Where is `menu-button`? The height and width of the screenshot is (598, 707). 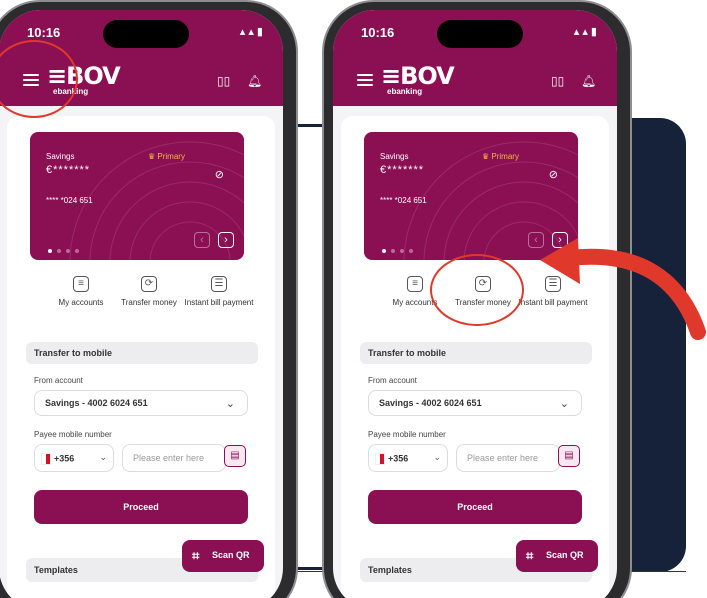
menu-button is located at coordinates (365, 80).